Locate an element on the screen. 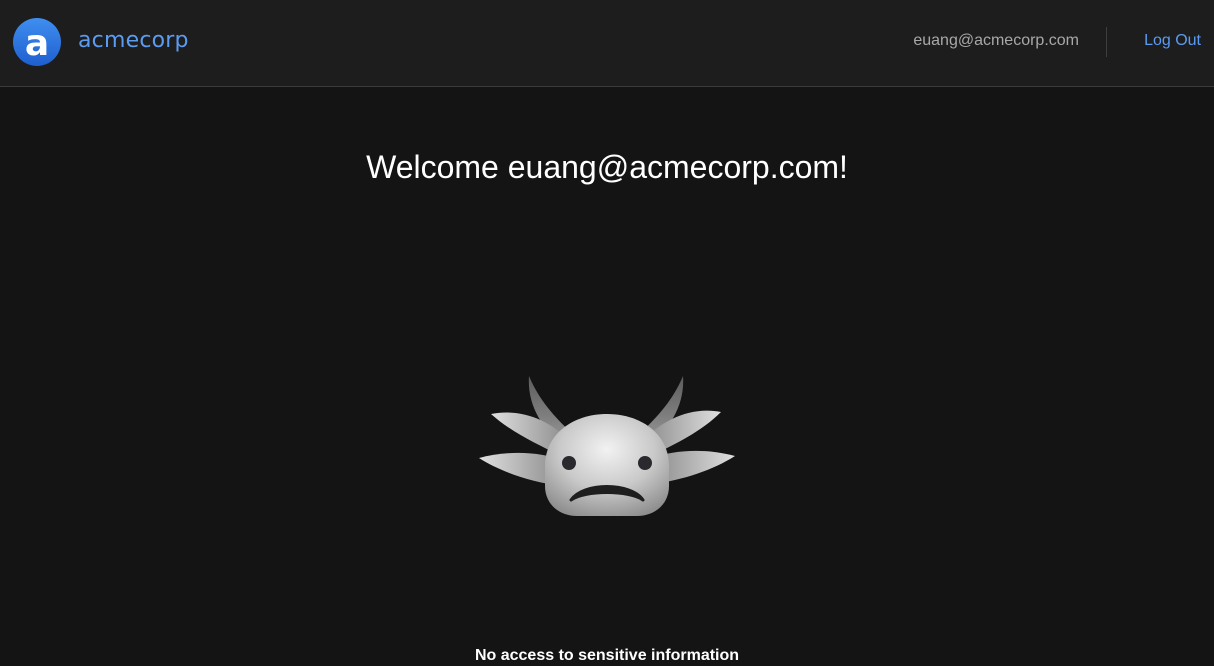 The image size is (1214, 666). sad-axolotl-icon is located at coordinates (607, 446).